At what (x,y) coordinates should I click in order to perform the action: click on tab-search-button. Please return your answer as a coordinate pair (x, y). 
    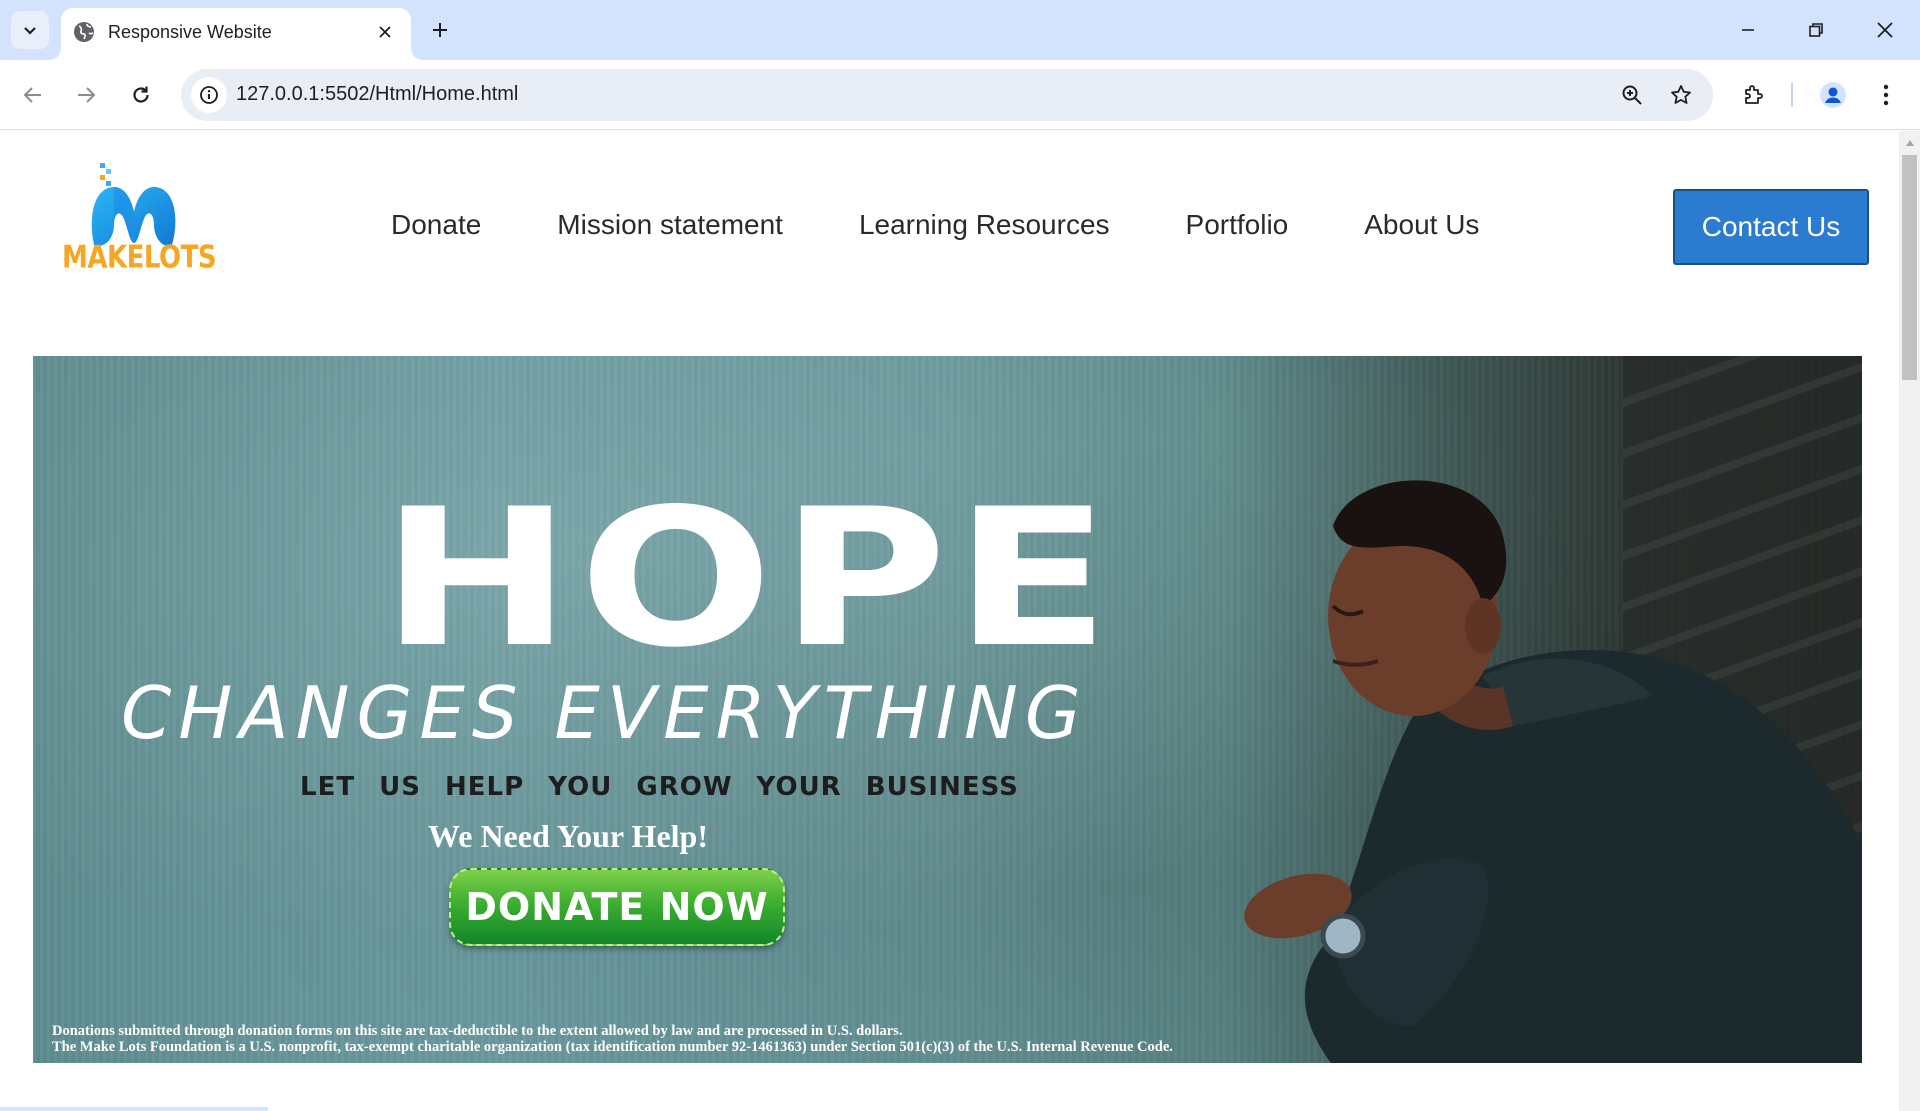
    Looking at the image, I should click on (30, 30).